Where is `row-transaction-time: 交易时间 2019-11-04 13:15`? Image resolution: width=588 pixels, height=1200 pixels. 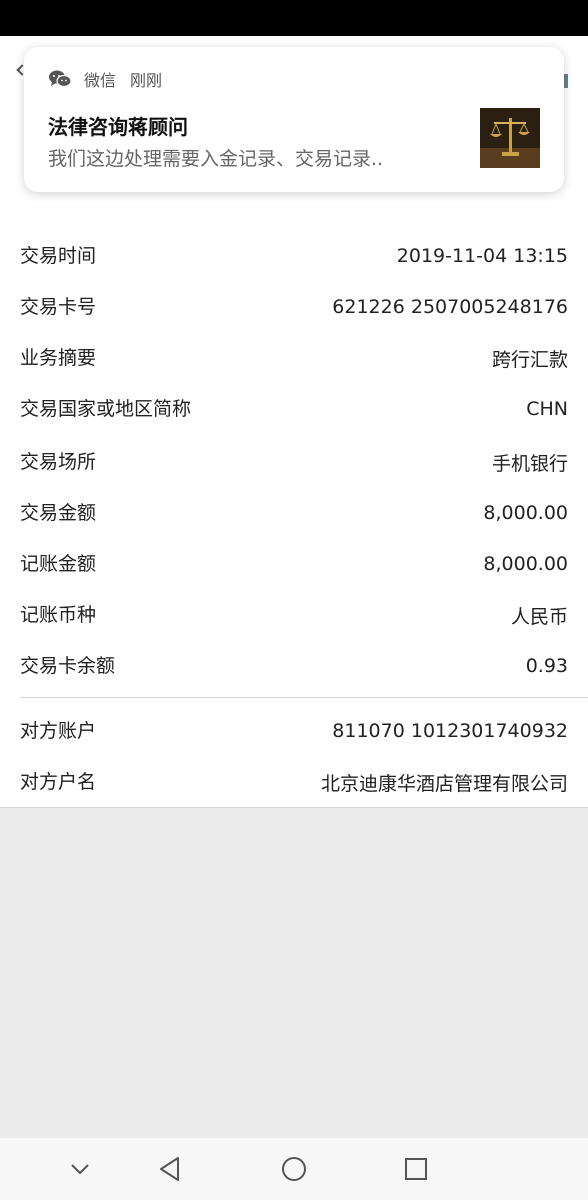 row-transaction-time: 交易时间 2019-11-04 13:15 is located at coordinates (294, 256).